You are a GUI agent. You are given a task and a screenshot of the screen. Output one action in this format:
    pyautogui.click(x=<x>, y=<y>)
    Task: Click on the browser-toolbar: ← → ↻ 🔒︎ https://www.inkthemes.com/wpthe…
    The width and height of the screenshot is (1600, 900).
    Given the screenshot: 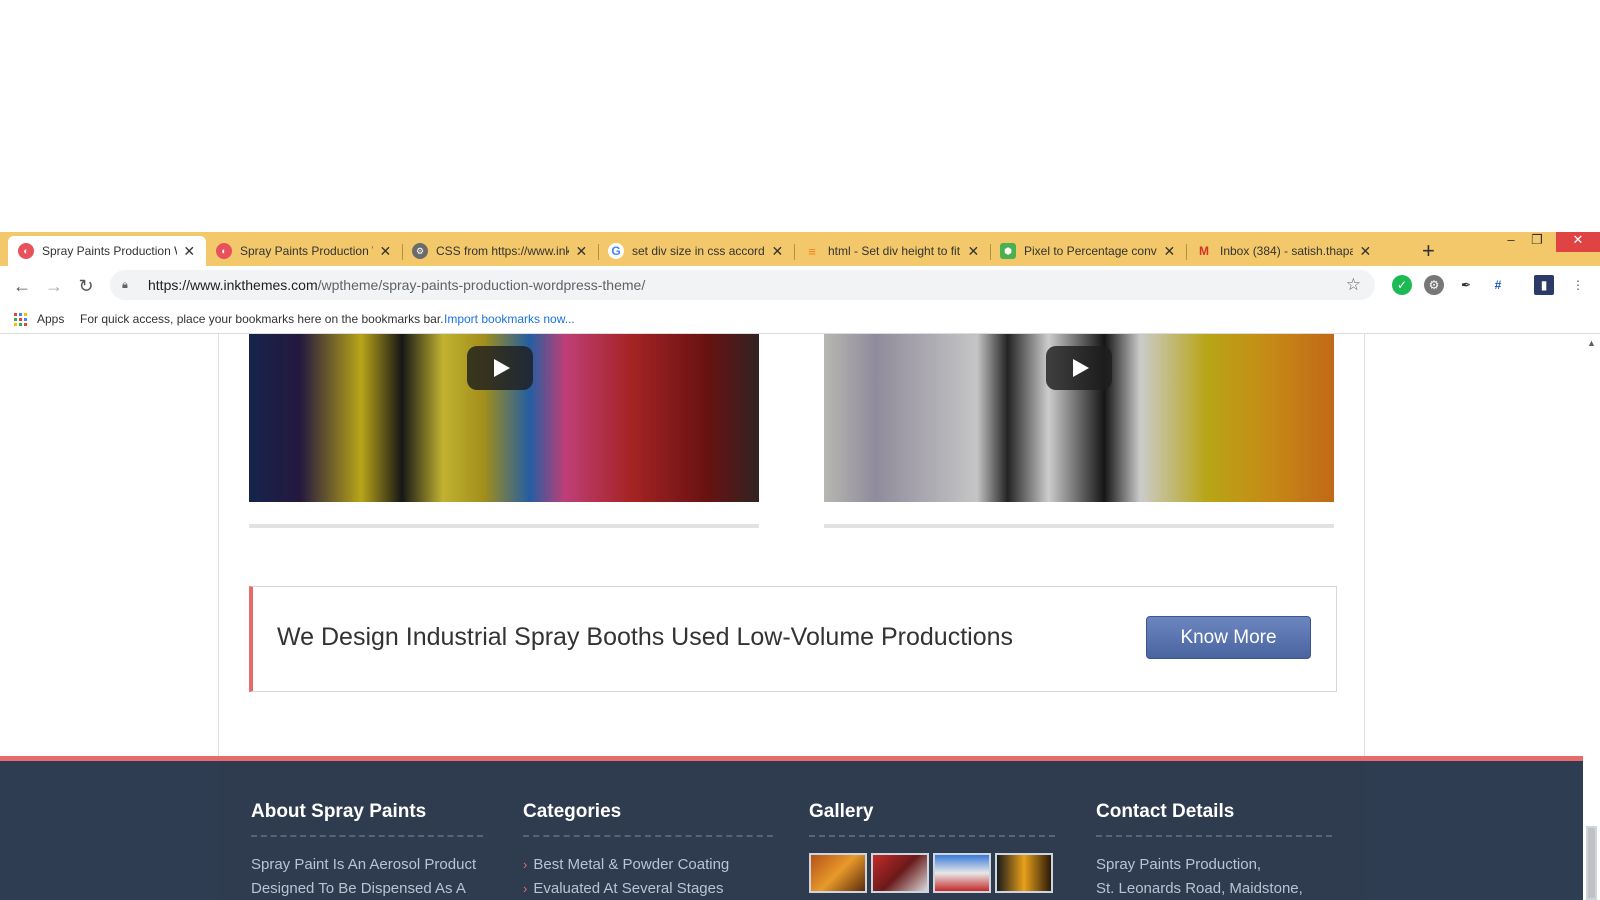 What is the action you would take?
    pyautogui.click(x=800, y=285)
    